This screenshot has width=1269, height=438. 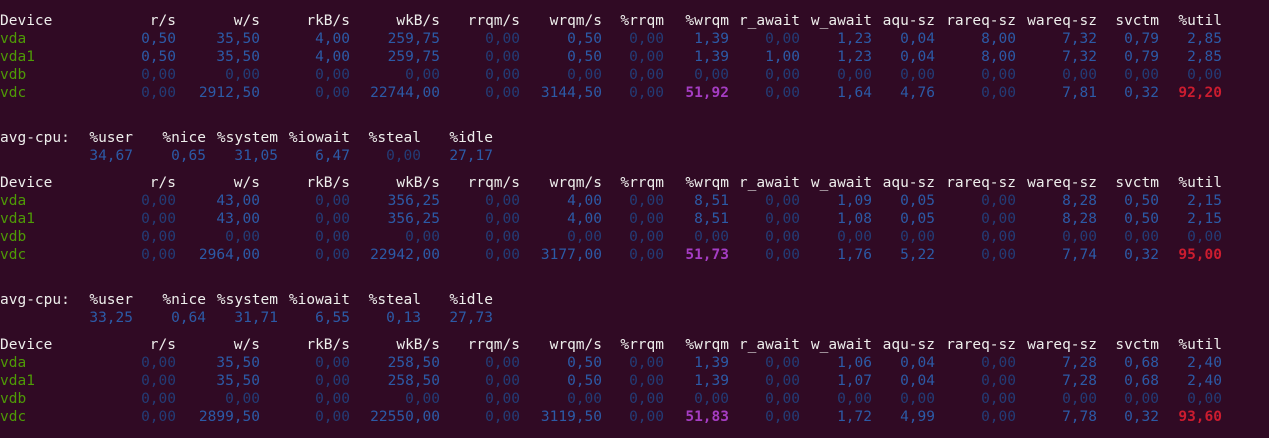 What do you see at coordinates (188, 156) in the screenshot?
I see `cpu-value-nice: 0,65` at bounding box center [188, 156].